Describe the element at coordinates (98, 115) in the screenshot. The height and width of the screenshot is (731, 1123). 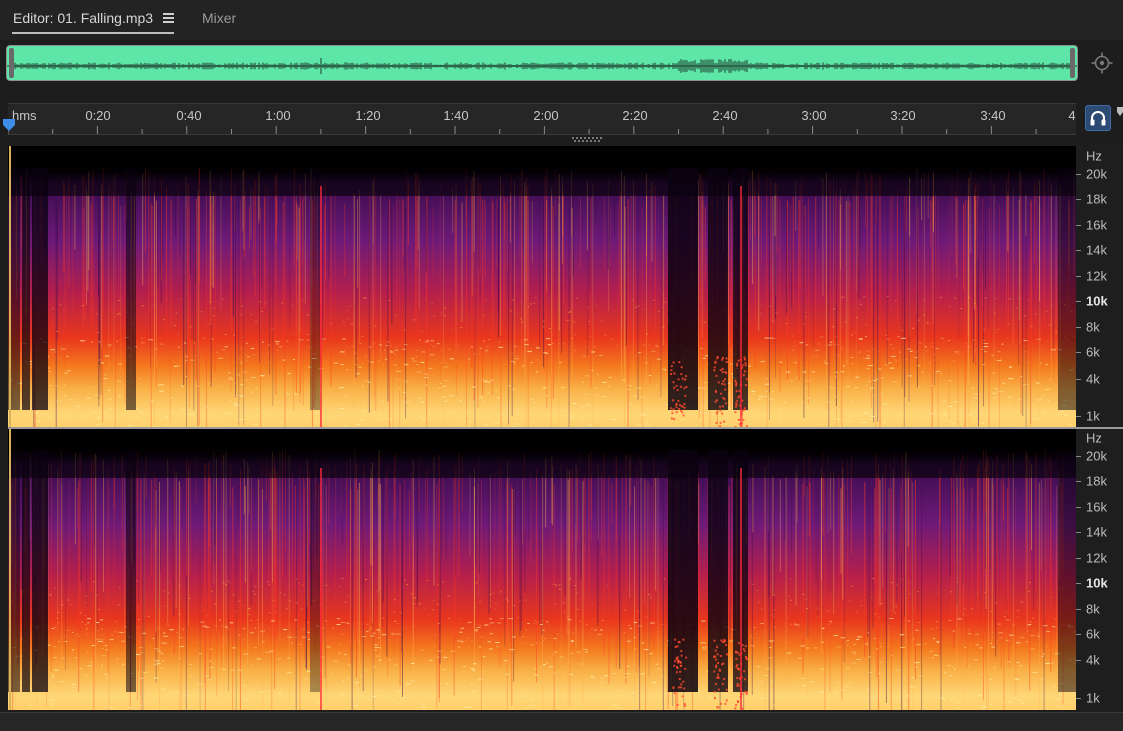
I see `ruler-label: 0:20` at that location.